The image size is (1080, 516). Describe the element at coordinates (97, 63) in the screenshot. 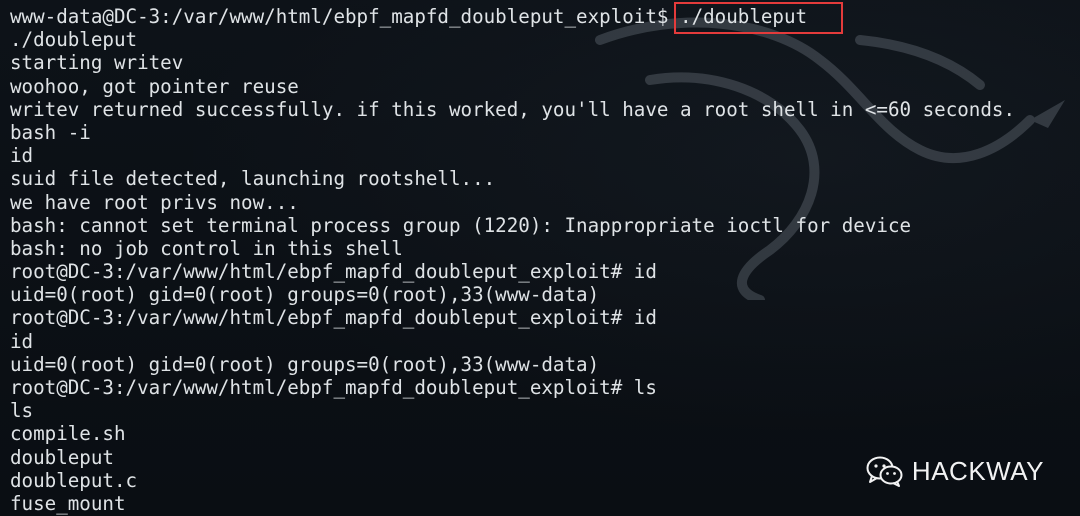

I see `terminal-line: starting writev` at that location.